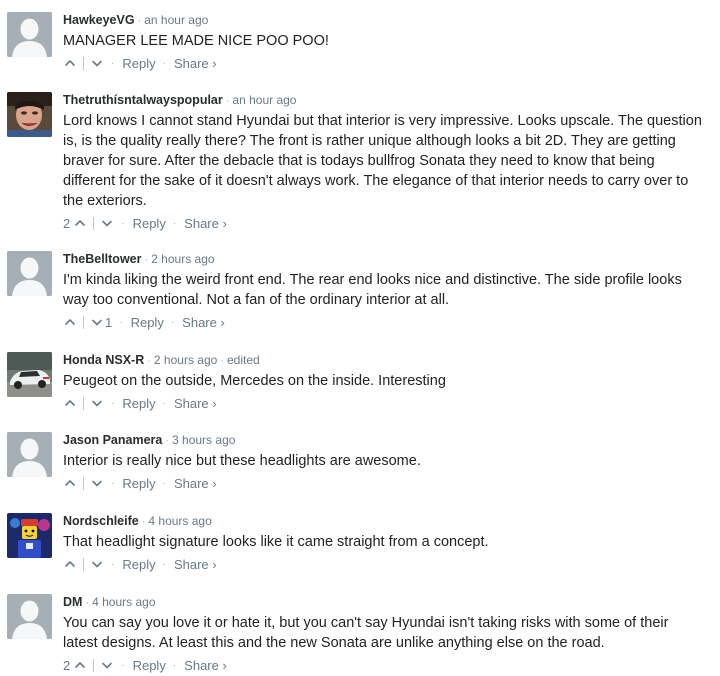 The width and height of the screenshot is (720, 676). I want to click on edited-label: edited, so click(243, 360).